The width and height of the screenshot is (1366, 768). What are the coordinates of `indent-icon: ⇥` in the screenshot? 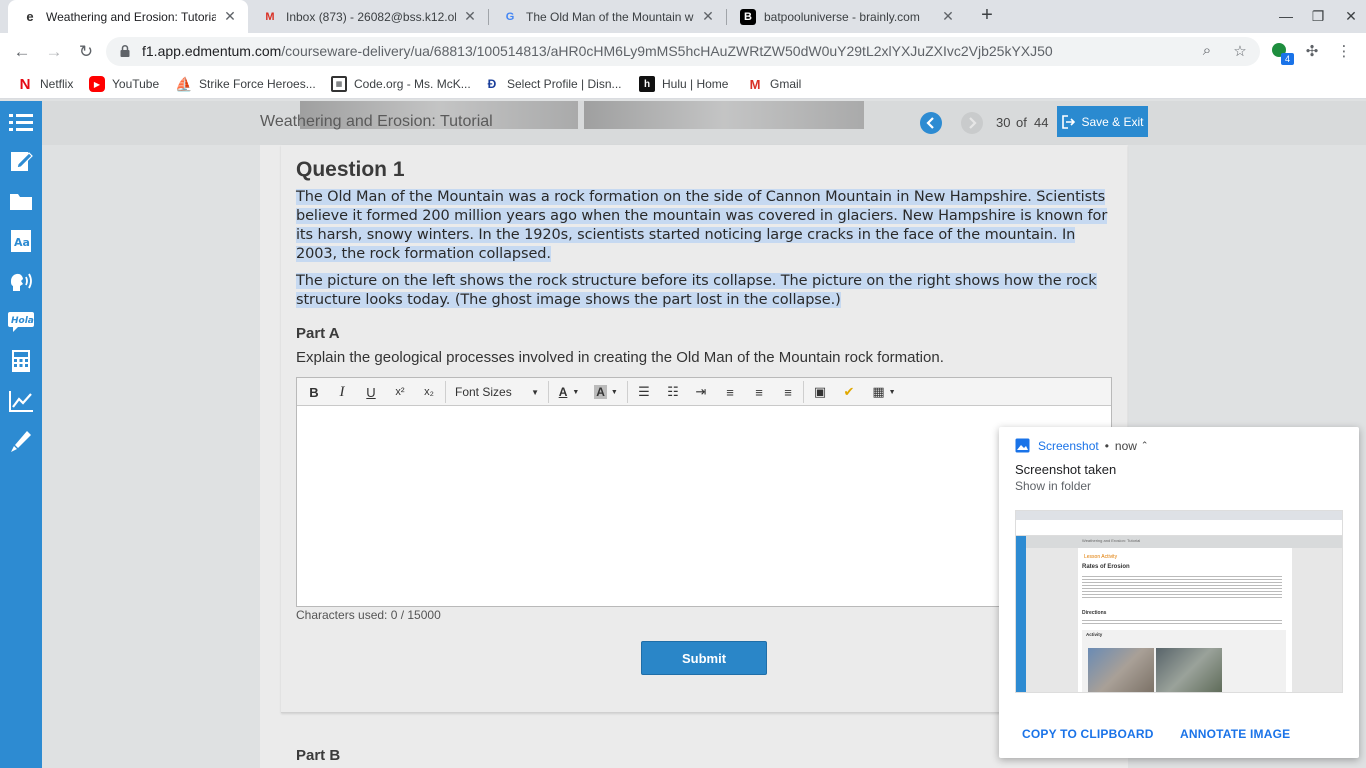 It's located at (701, 392).